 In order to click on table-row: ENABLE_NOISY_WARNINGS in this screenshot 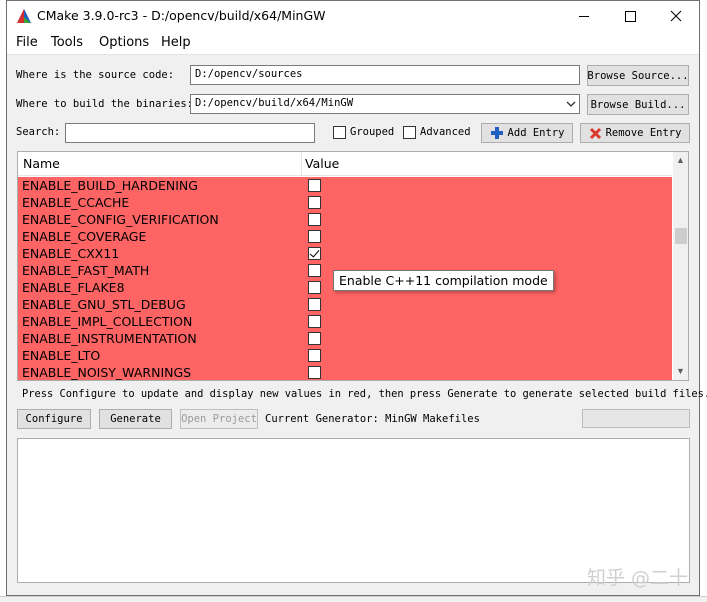, I will do `click(345, 372)`.